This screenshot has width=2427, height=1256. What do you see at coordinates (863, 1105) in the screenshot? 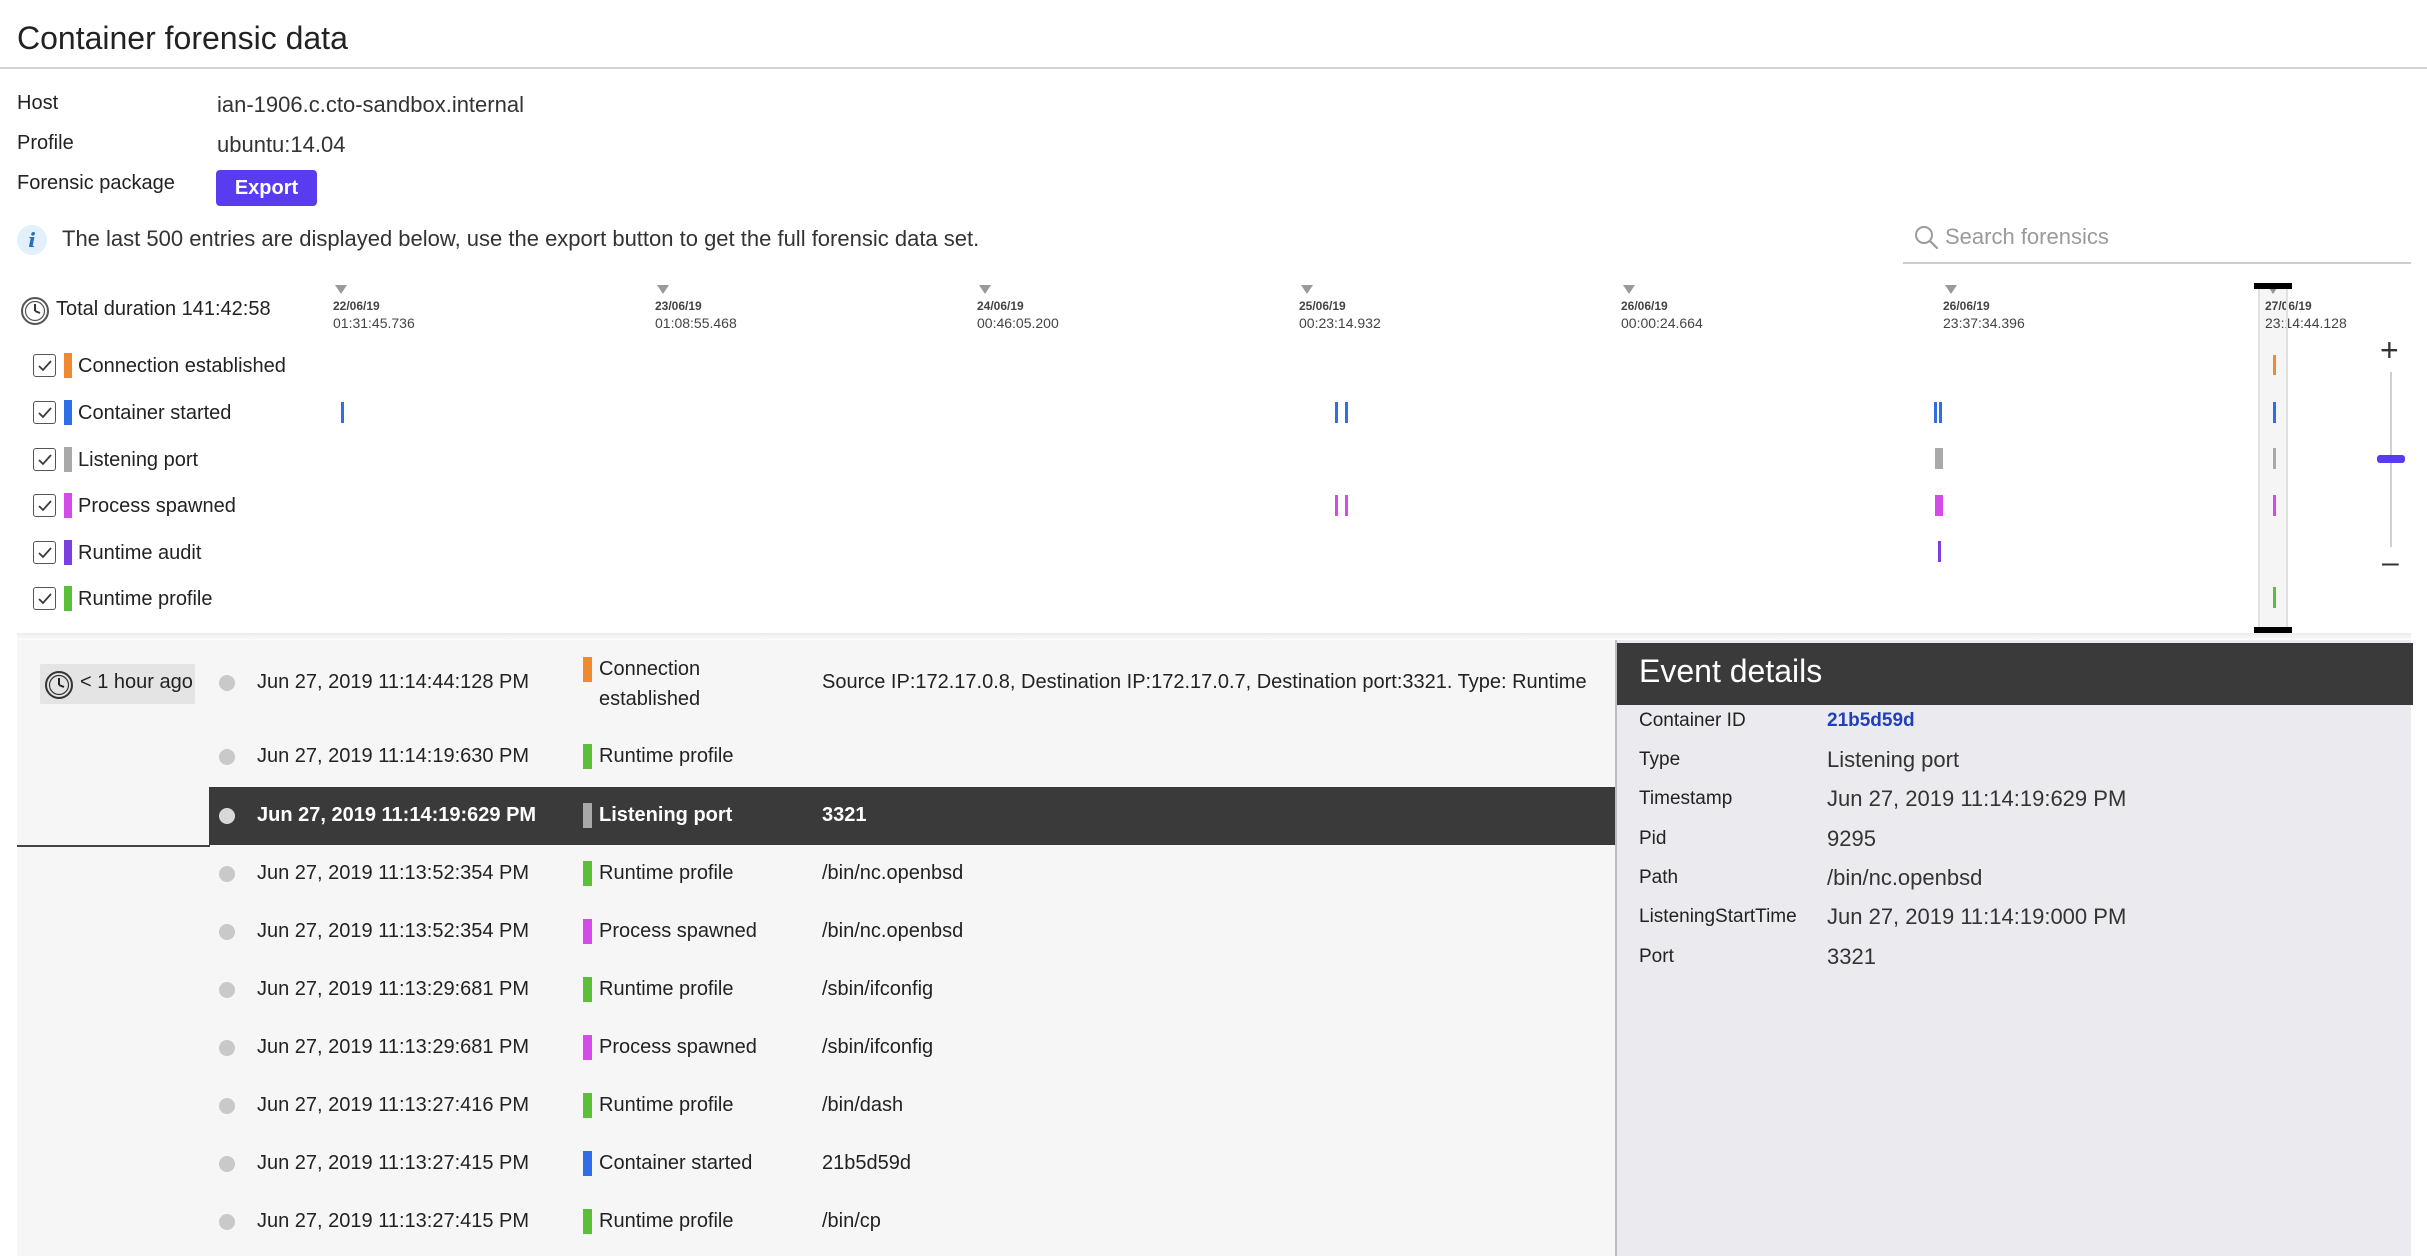
I see `event-detail: /bin/dash` at bounding box center [863, 1105].